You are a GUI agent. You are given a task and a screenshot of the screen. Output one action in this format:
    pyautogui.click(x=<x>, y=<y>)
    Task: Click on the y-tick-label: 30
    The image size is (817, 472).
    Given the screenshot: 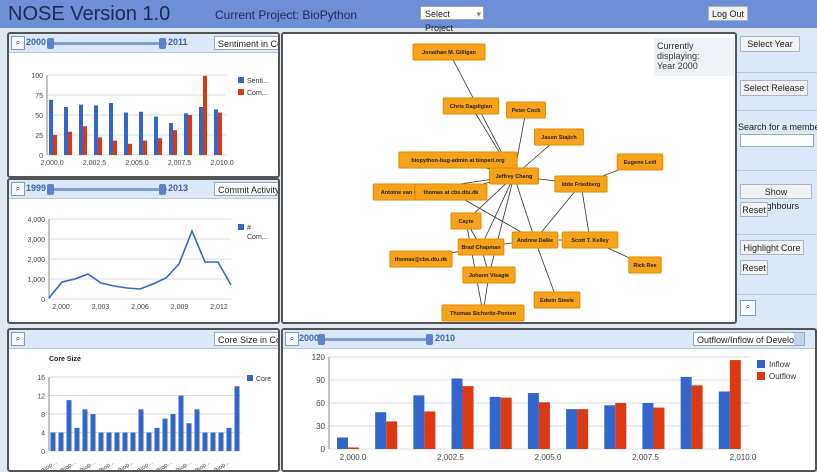 What is the action you would take?
    pyautogui.click(x=320, y=426)
    